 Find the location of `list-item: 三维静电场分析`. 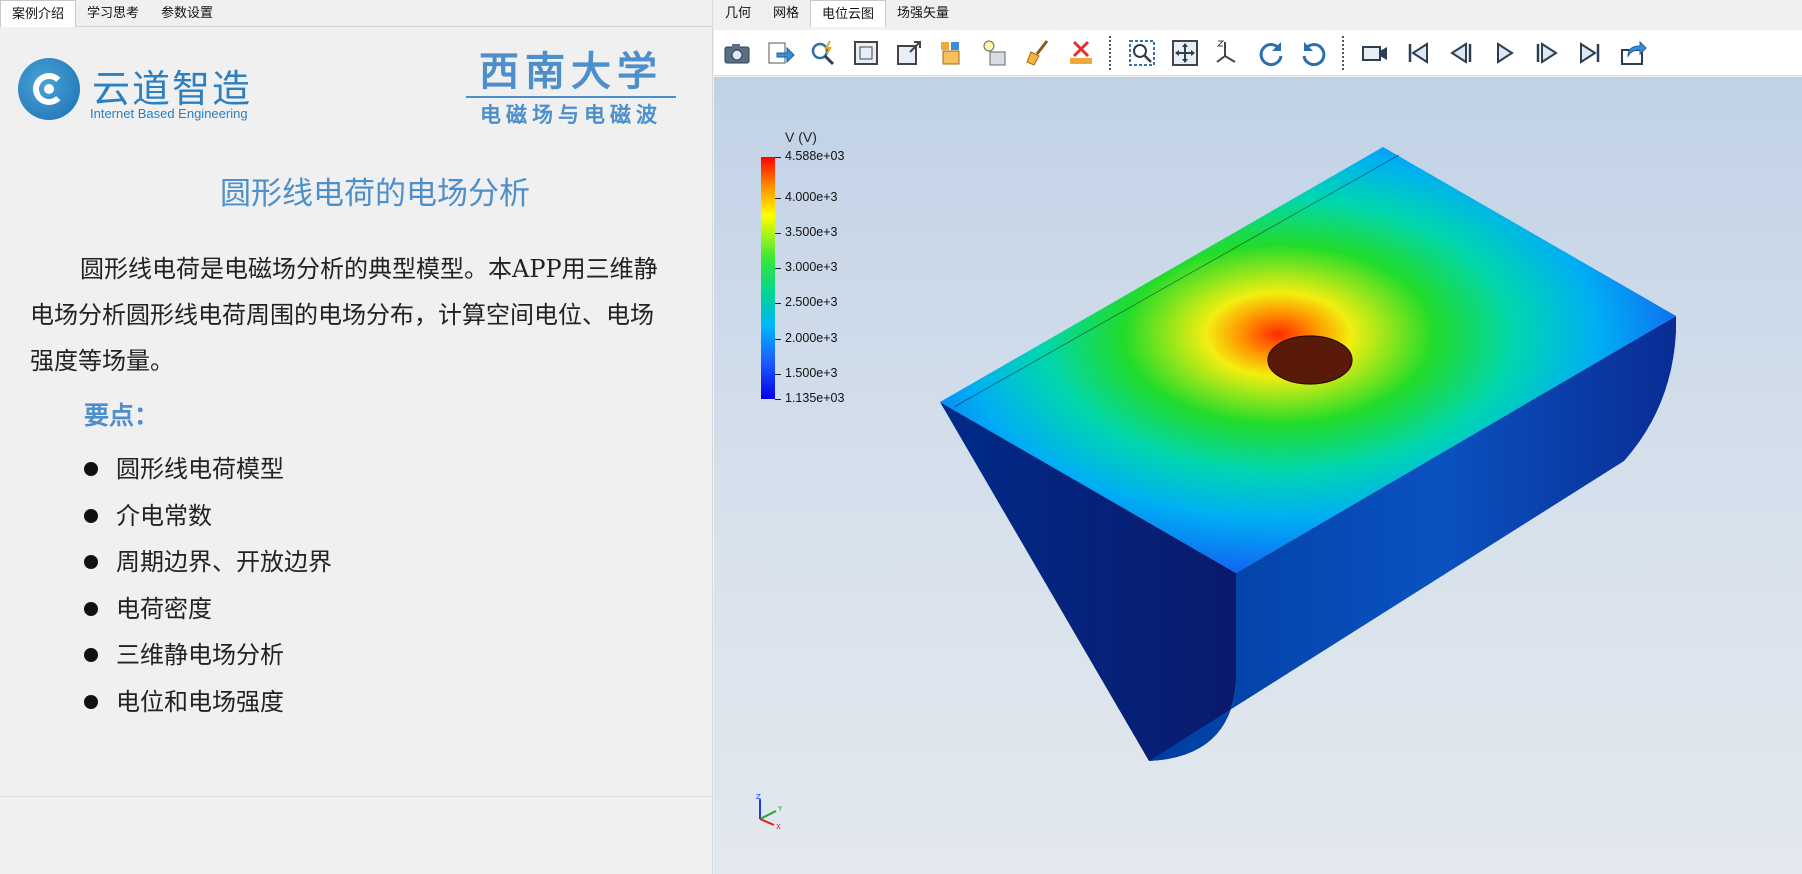

list-item: 三维静电场分析 is located at coordinates (208, 655).